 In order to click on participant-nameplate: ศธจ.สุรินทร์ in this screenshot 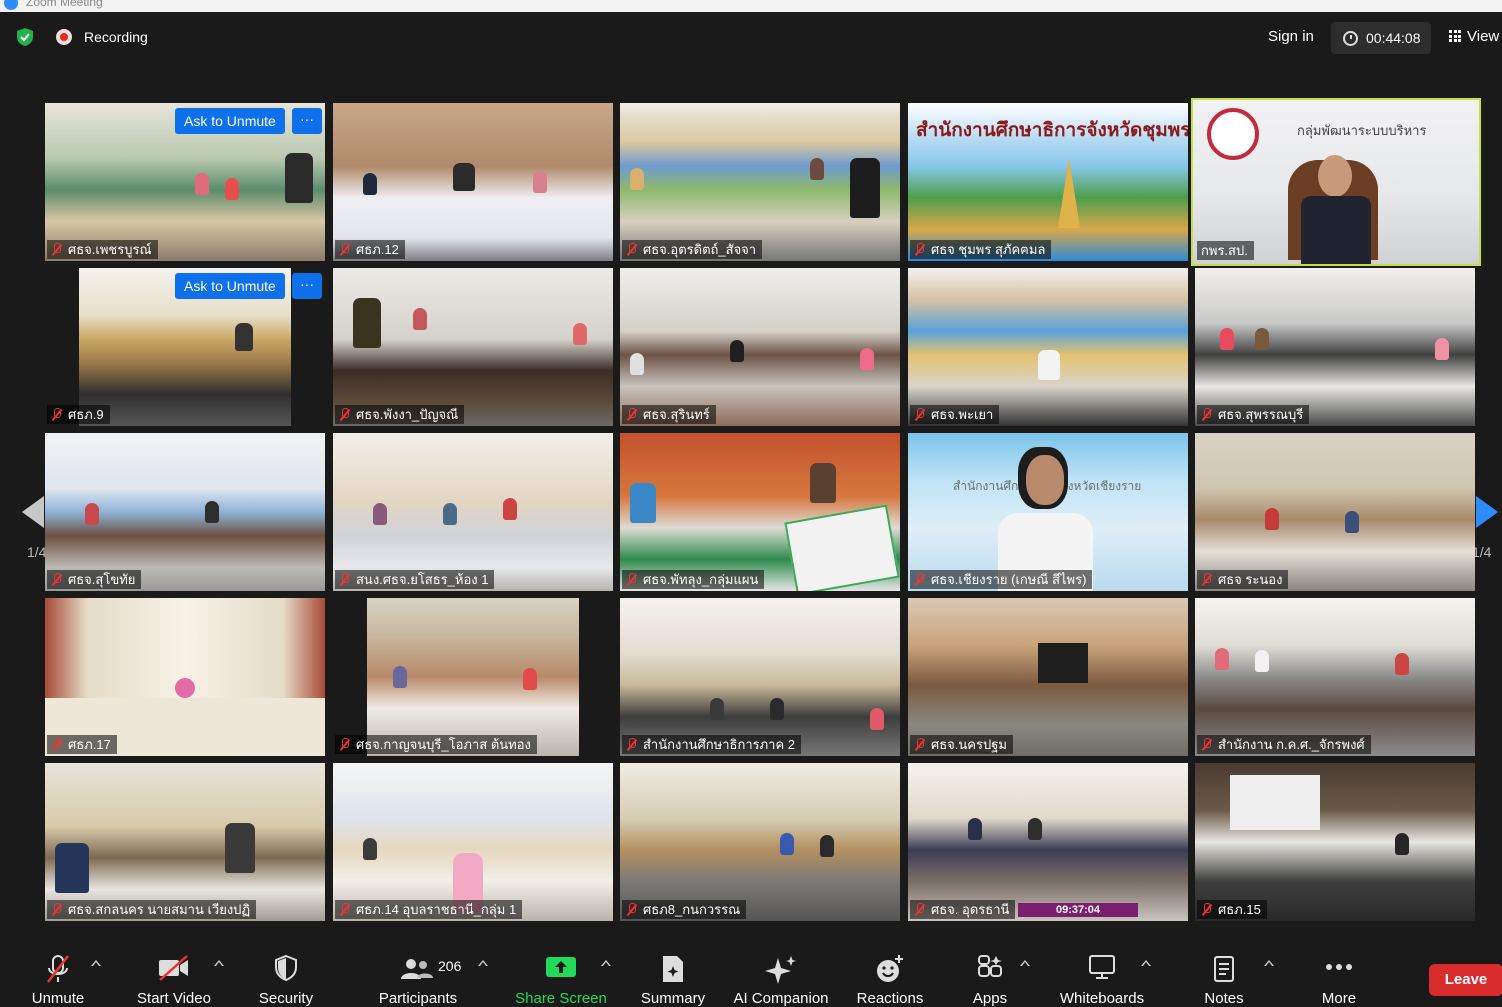, I will do `click(669, 414)`.